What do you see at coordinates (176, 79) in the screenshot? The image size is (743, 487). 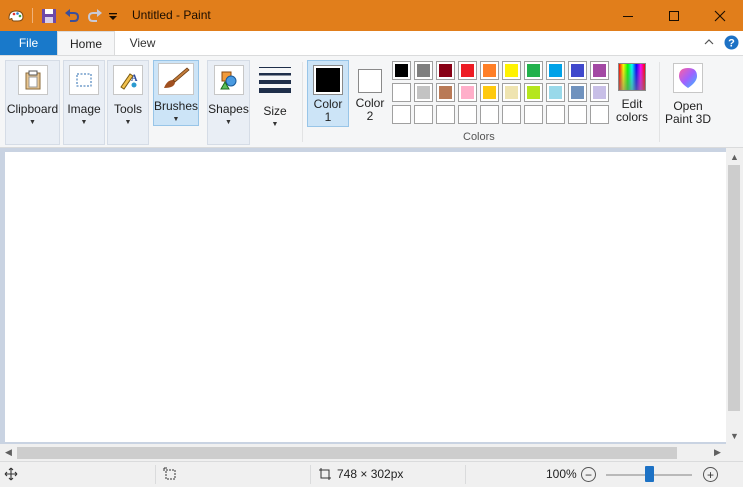 I see `brush-icon` at bounding box center [176, 79].